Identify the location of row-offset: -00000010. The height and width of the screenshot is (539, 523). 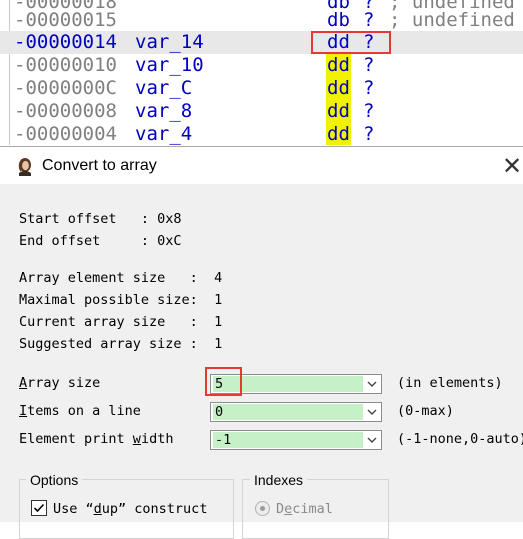
(65, 65).